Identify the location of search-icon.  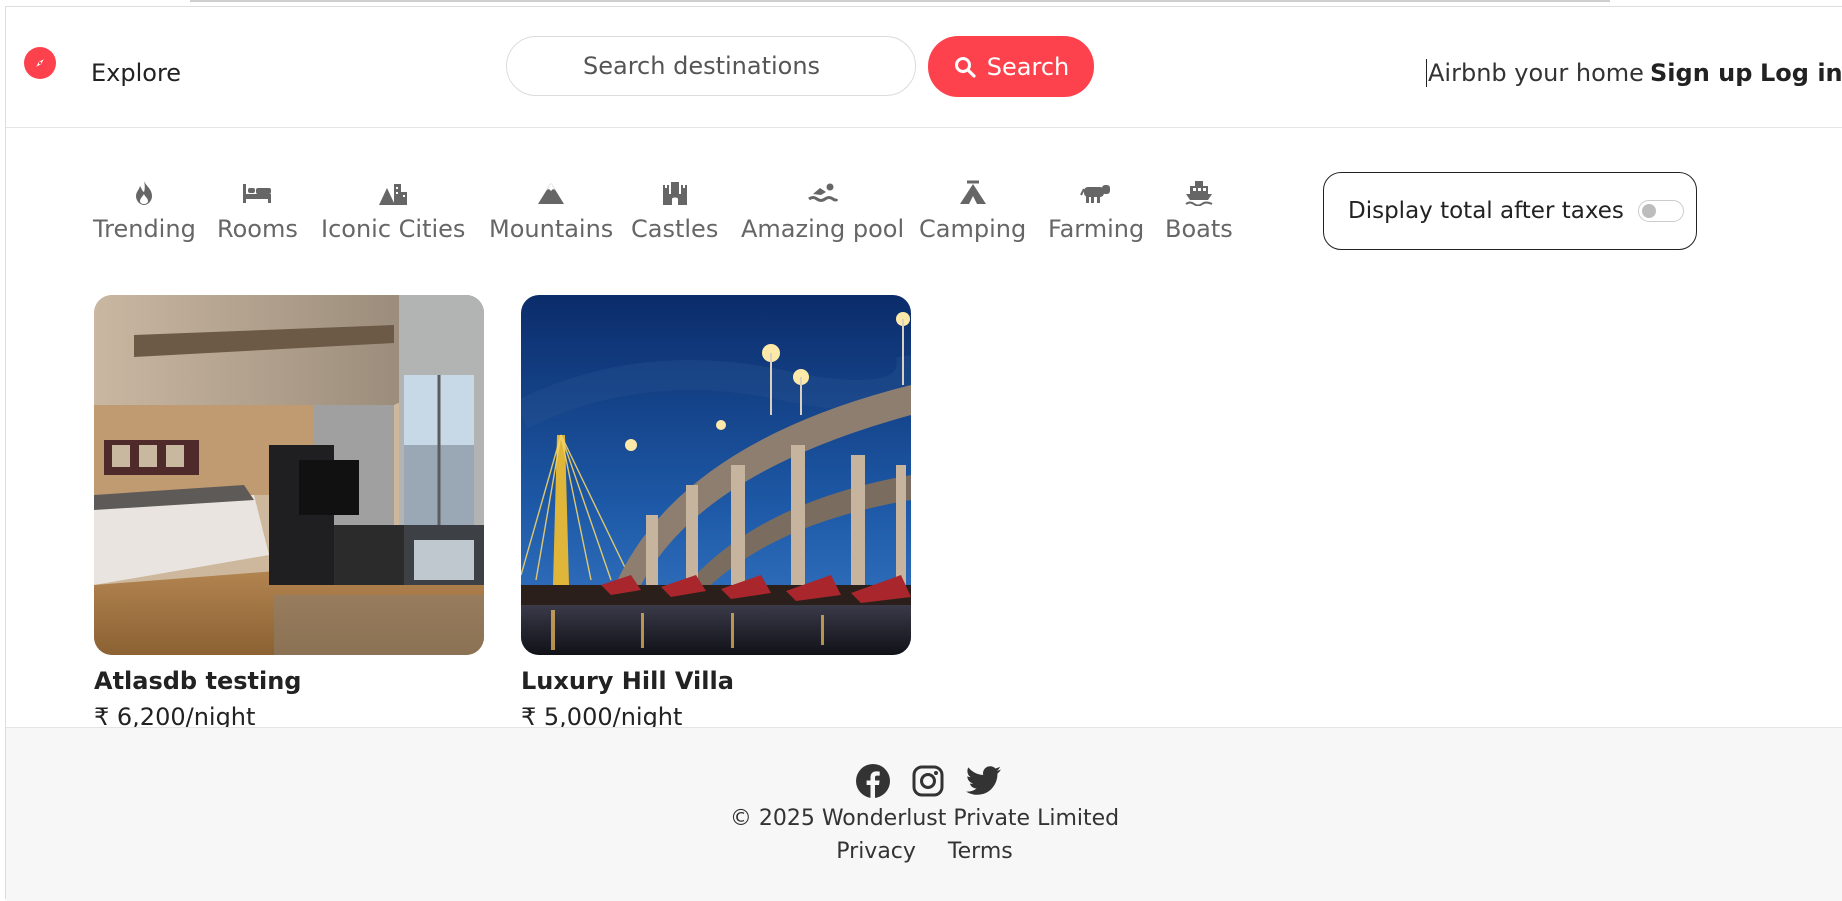
(965, 67).